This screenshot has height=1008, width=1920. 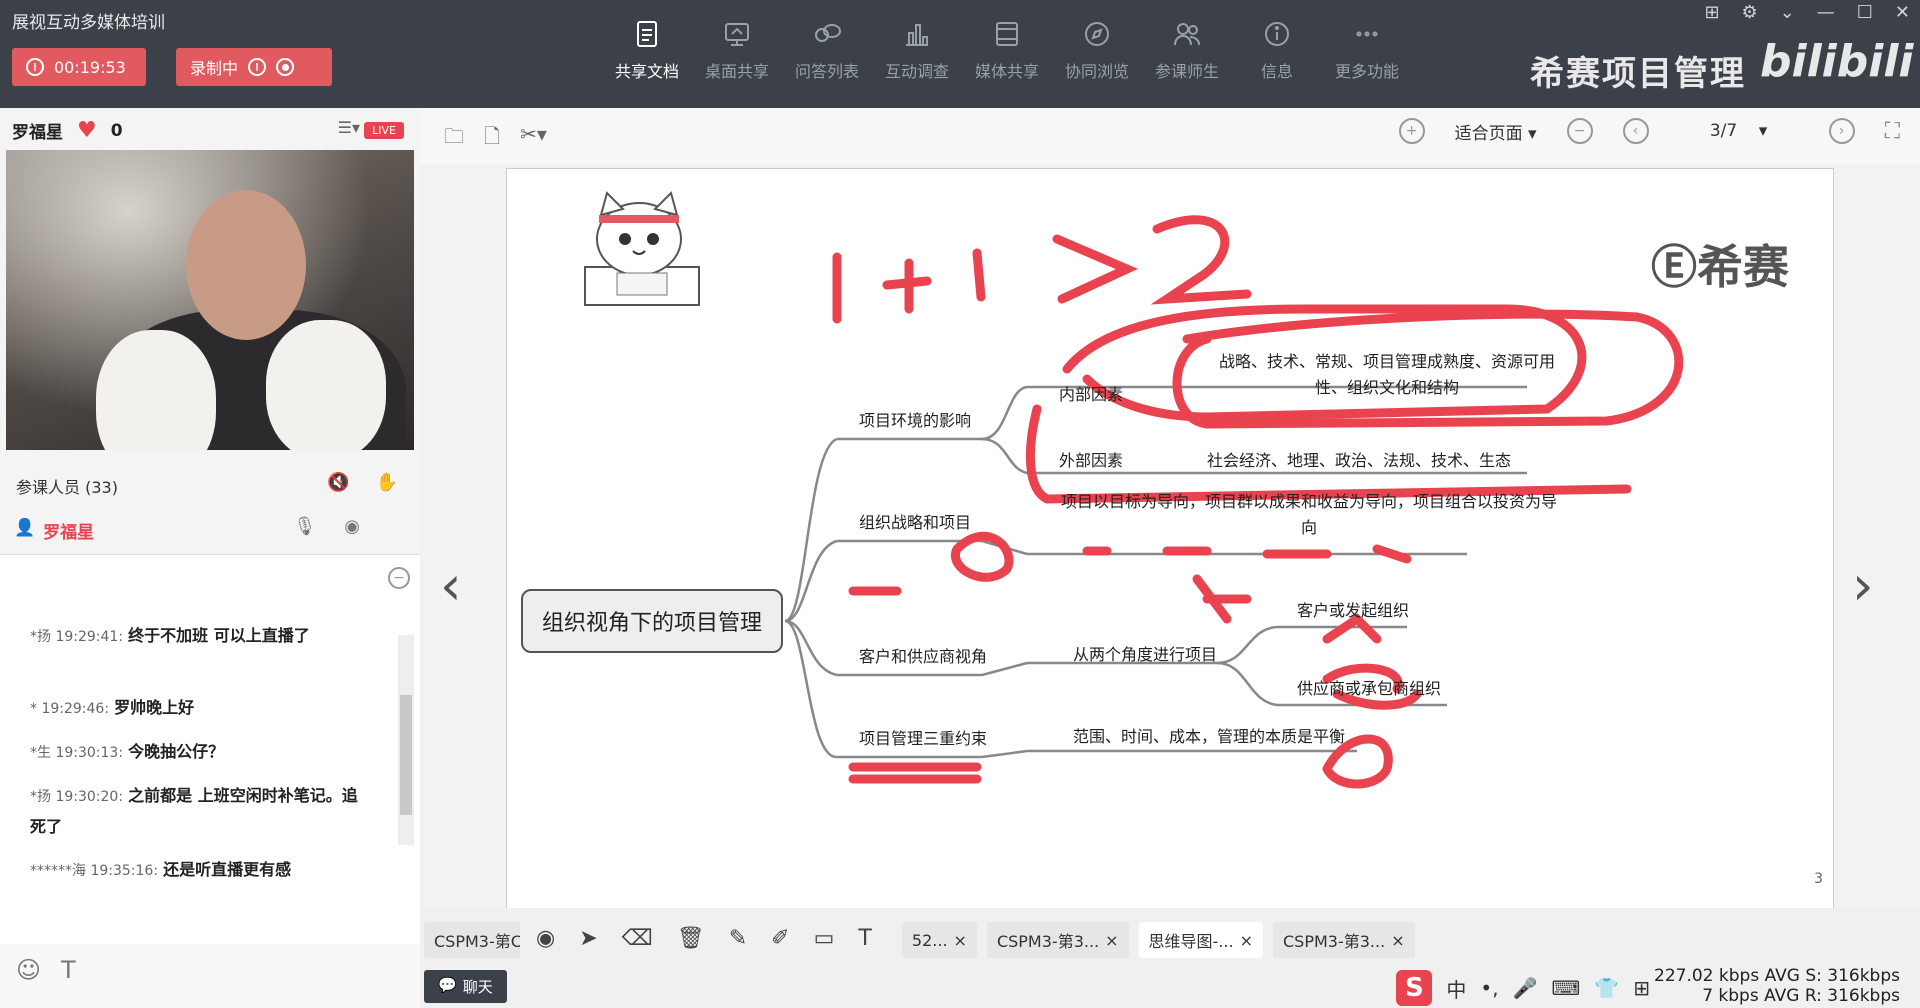 I want to click on ime-toolbar: S 中 •, 🎤 ⌨ 👕 ⊞, so click(x=1523, y=988).